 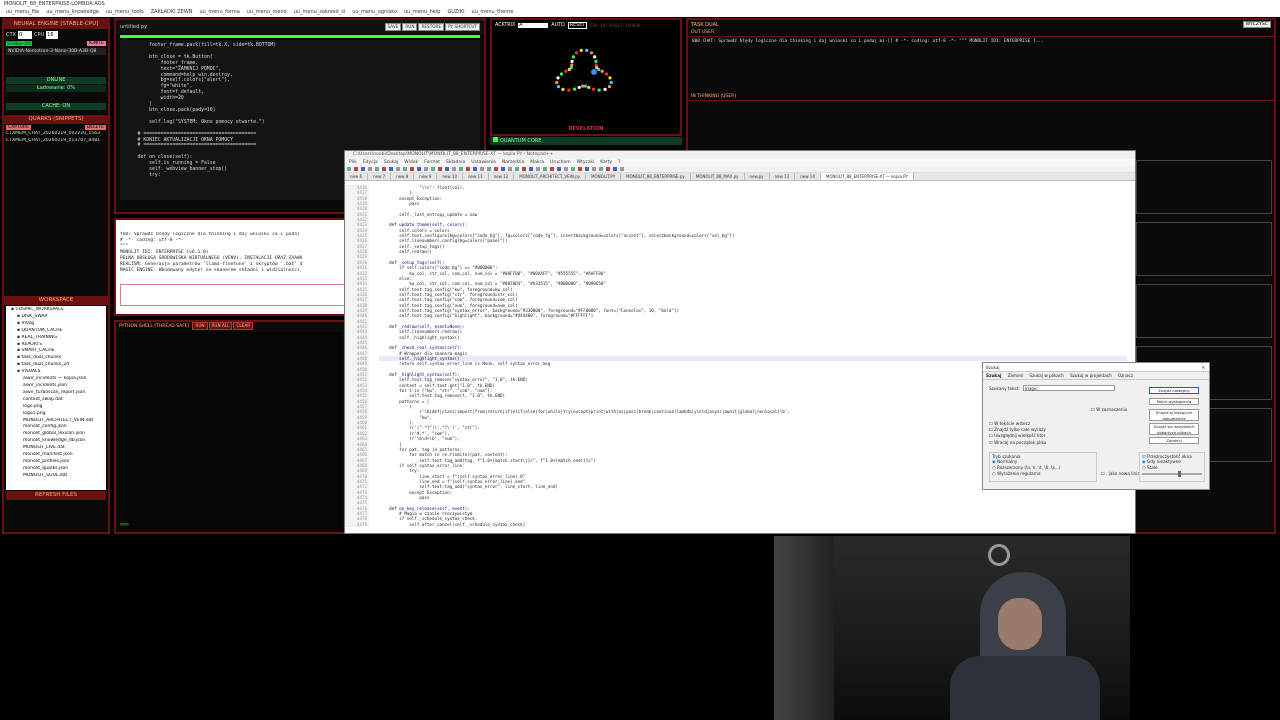 I want to click on transparency-radio: ○ Stale, so click(x=1172, y=468).